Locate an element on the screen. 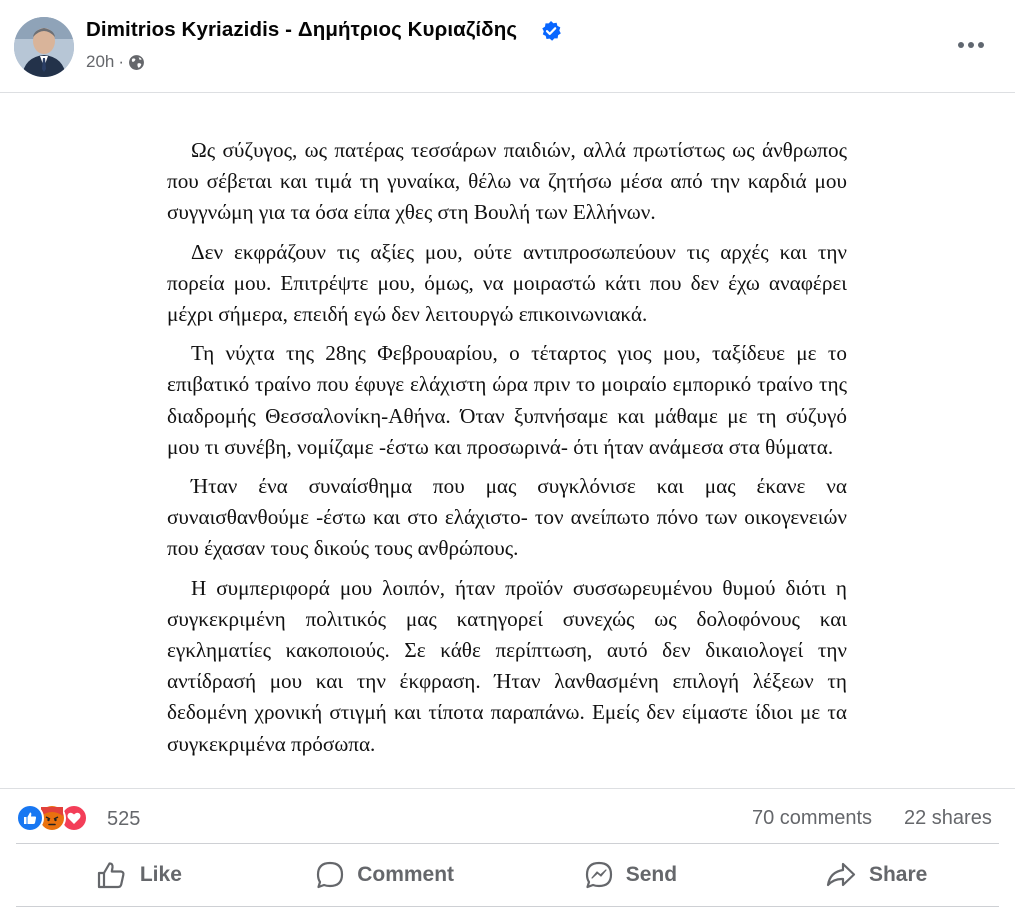 The image size is (1015, 909). bottom-divider is located at coordinates (507, 906).